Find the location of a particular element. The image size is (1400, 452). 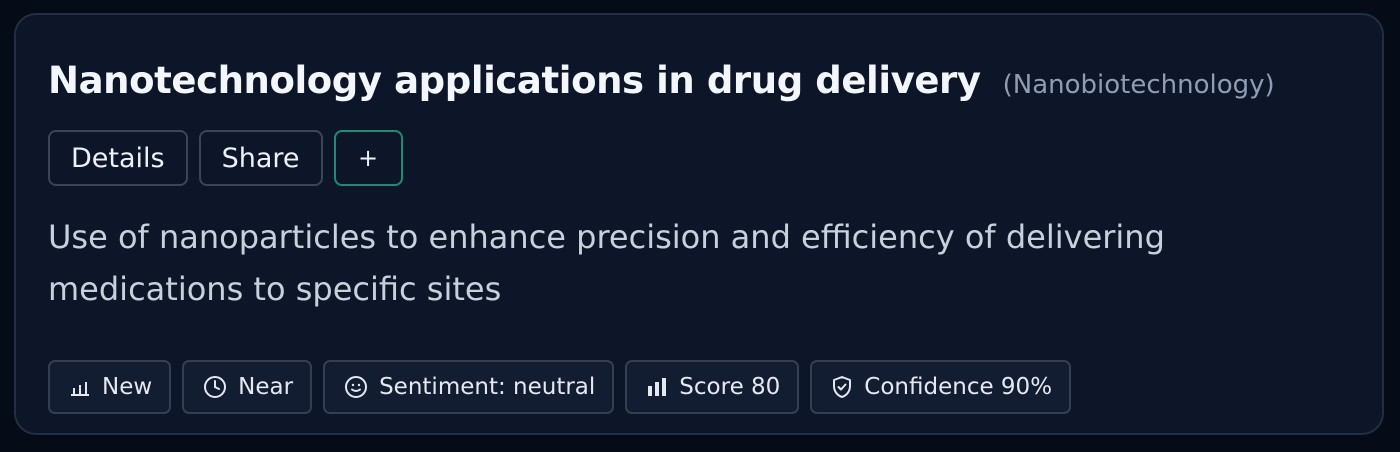

clock-icon is located at coordinates (215, 387).